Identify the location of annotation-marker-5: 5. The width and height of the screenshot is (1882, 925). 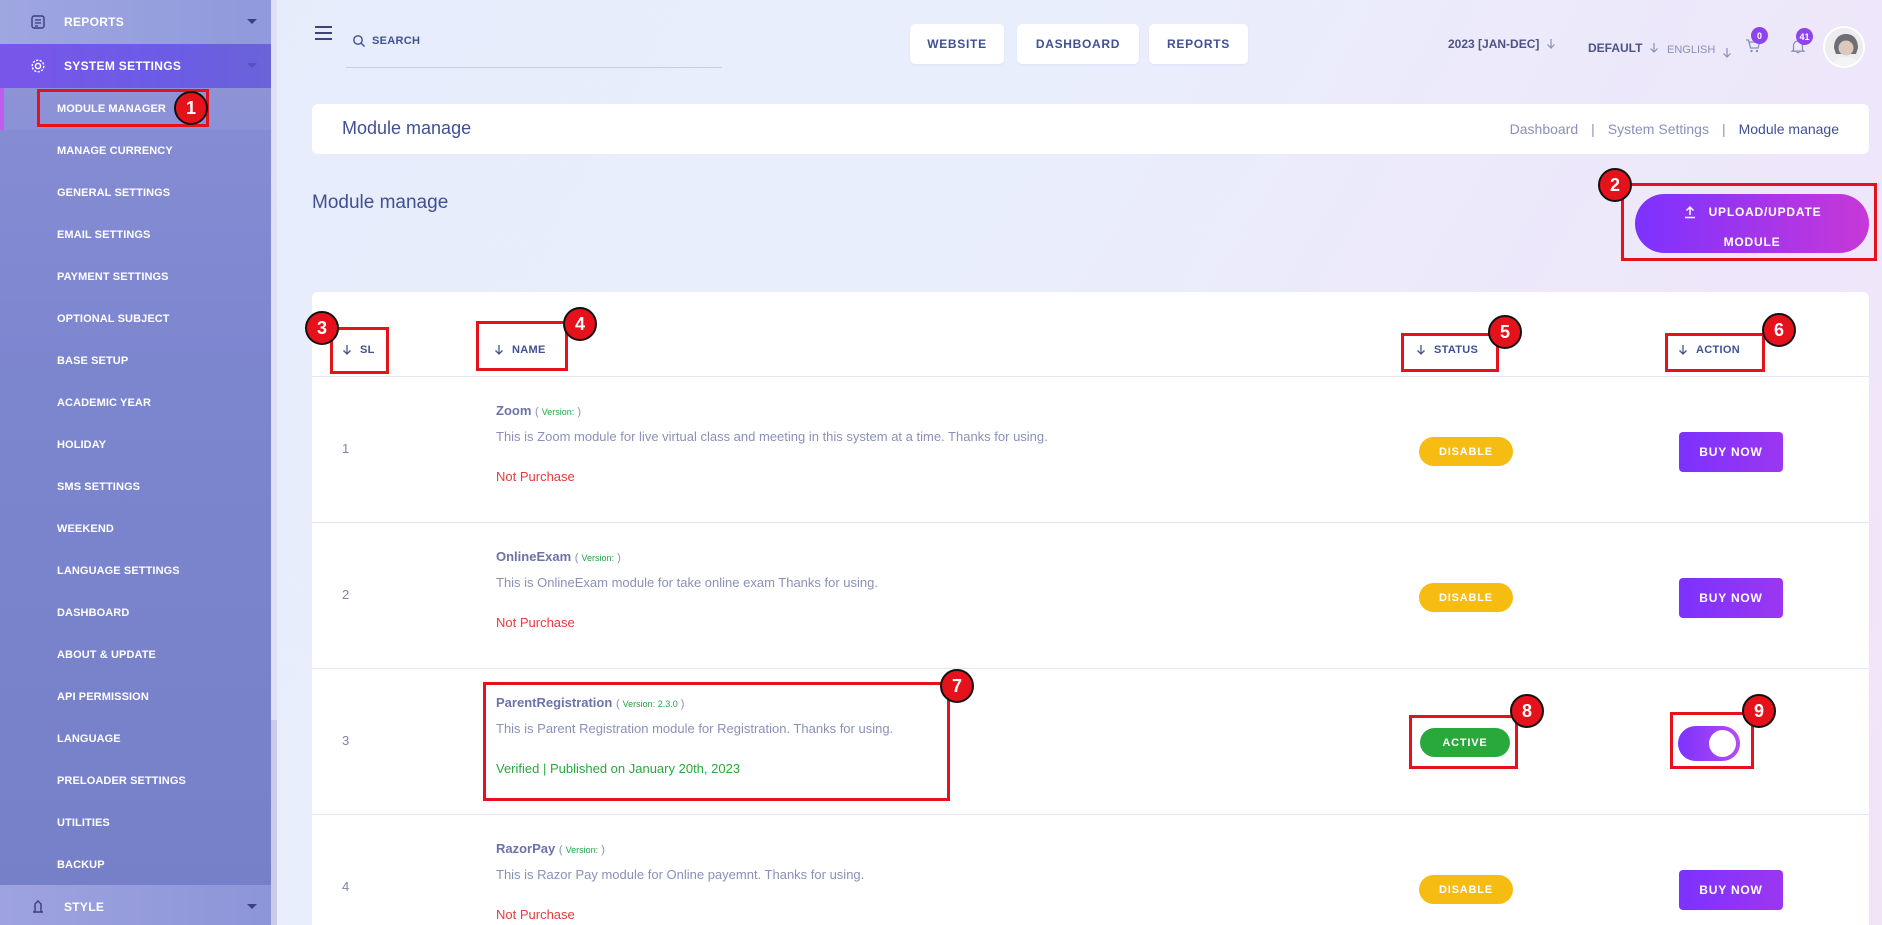
(1505, 332).